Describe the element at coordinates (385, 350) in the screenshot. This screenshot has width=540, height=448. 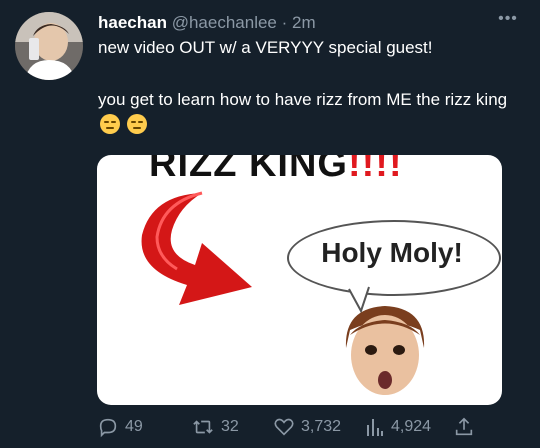
I see `surprised-face-graphic` at that location.